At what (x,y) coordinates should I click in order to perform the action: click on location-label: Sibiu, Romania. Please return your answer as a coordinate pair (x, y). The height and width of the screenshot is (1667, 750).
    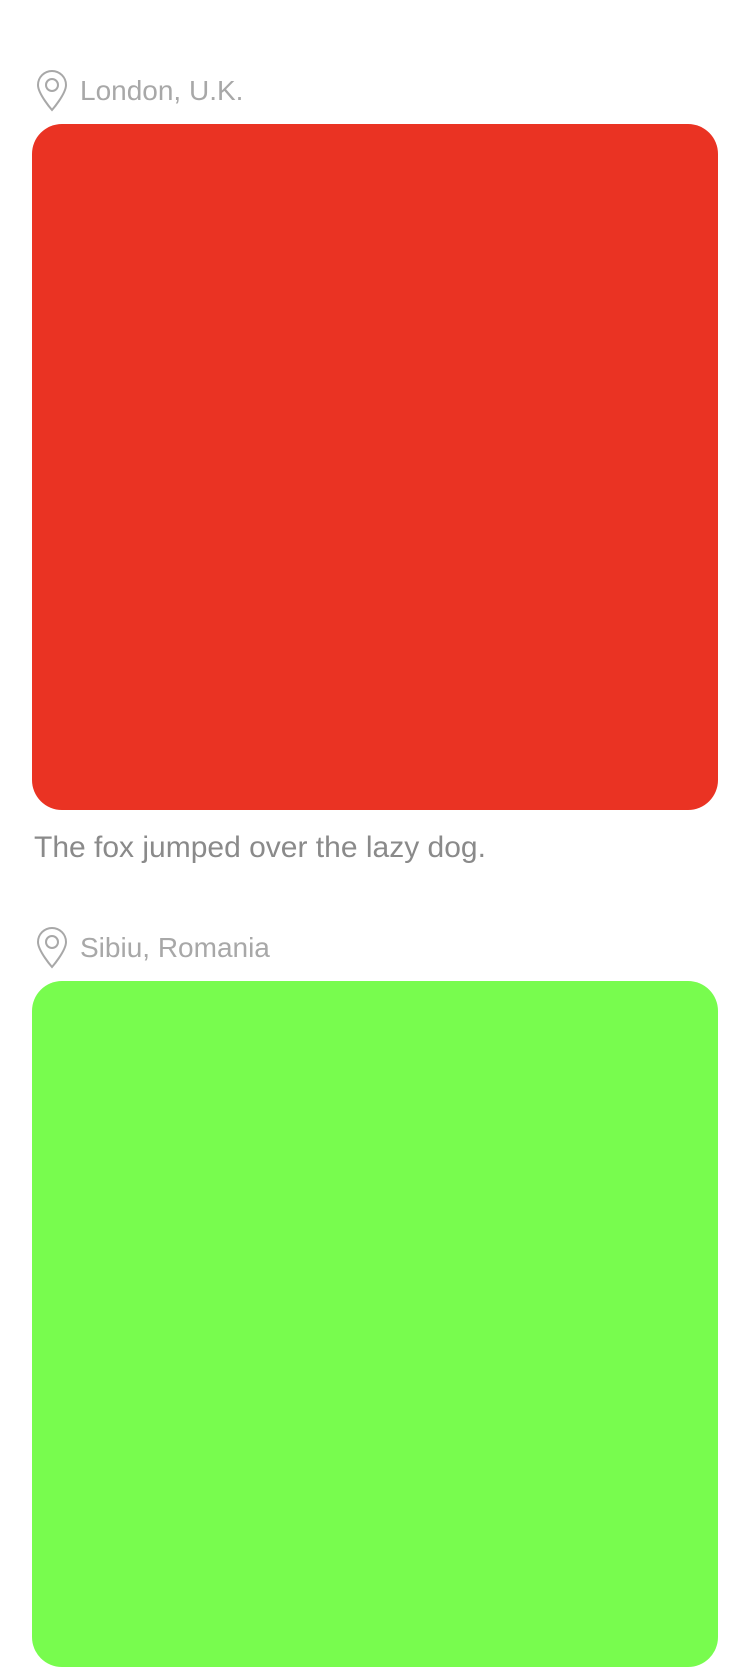
    Looking at the image, I should click on (175, 947).